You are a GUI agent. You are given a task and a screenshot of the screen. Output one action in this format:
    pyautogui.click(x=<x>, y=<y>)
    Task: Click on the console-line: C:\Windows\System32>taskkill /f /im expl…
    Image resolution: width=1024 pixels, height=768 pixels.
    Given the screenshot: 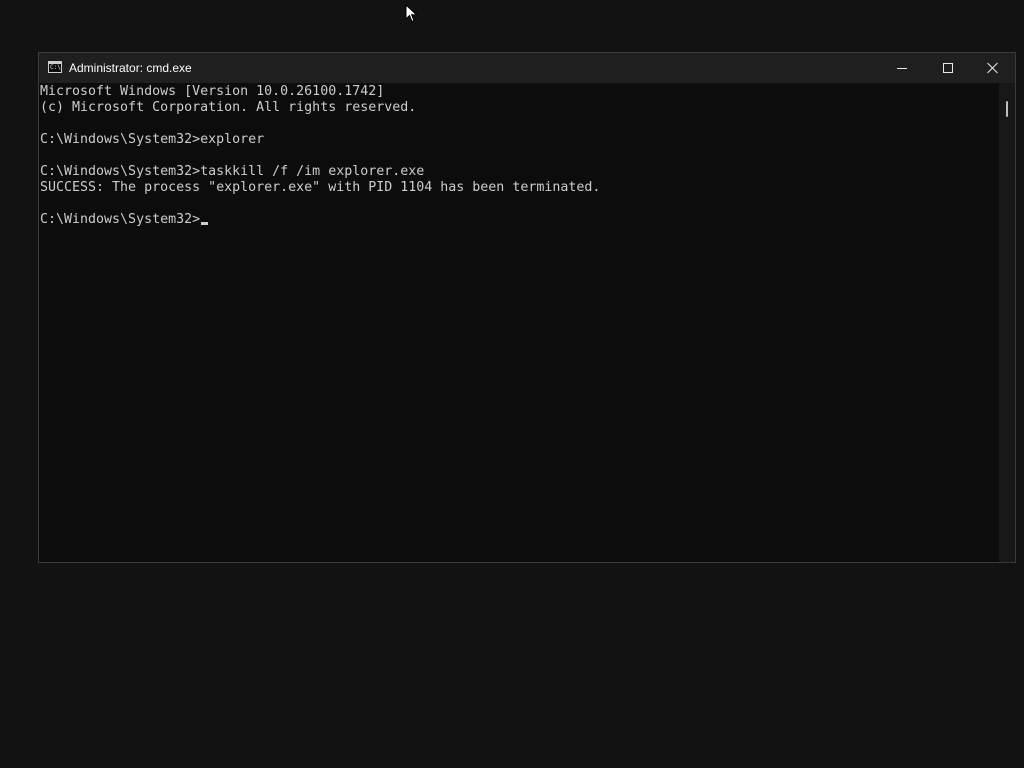 What is the action you would take?
    pyautogui.click(x=232, y=171)
    